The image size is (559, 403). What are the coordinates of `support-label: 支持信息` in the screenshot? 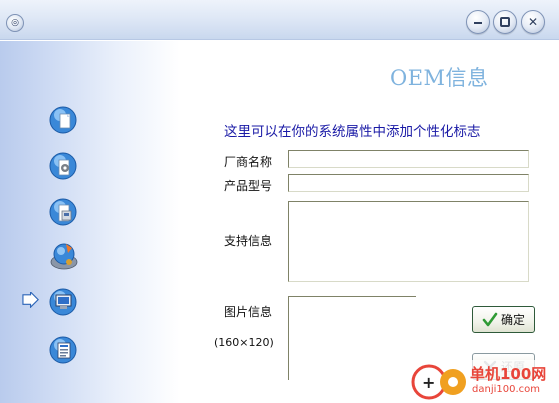 It's located at (248, 241).